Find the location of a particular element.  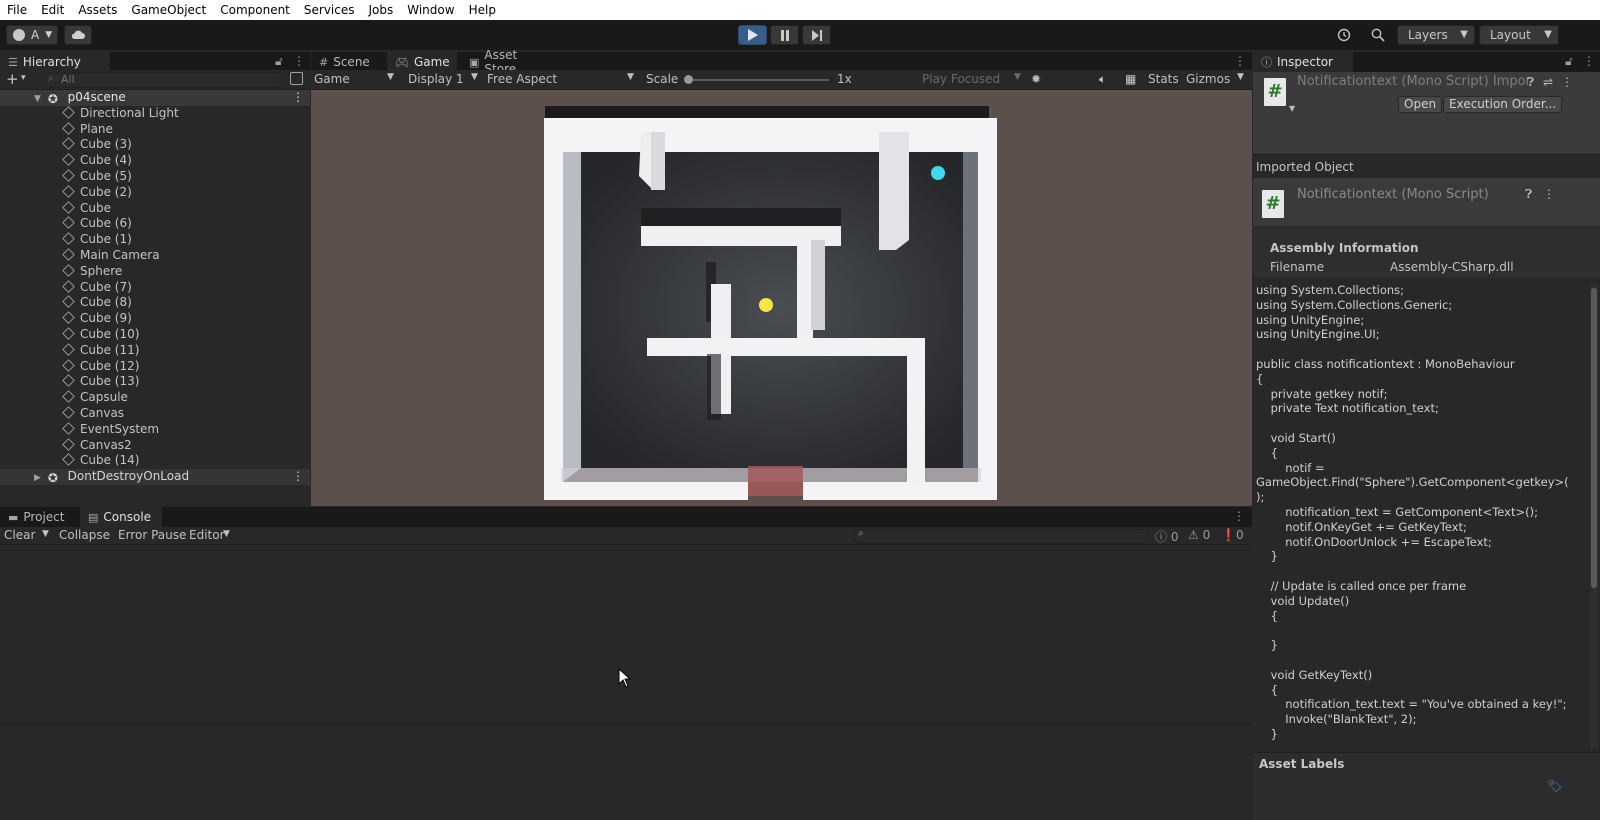

aspect-dropdown: Free Aspect is located at coordinates (522, 79).